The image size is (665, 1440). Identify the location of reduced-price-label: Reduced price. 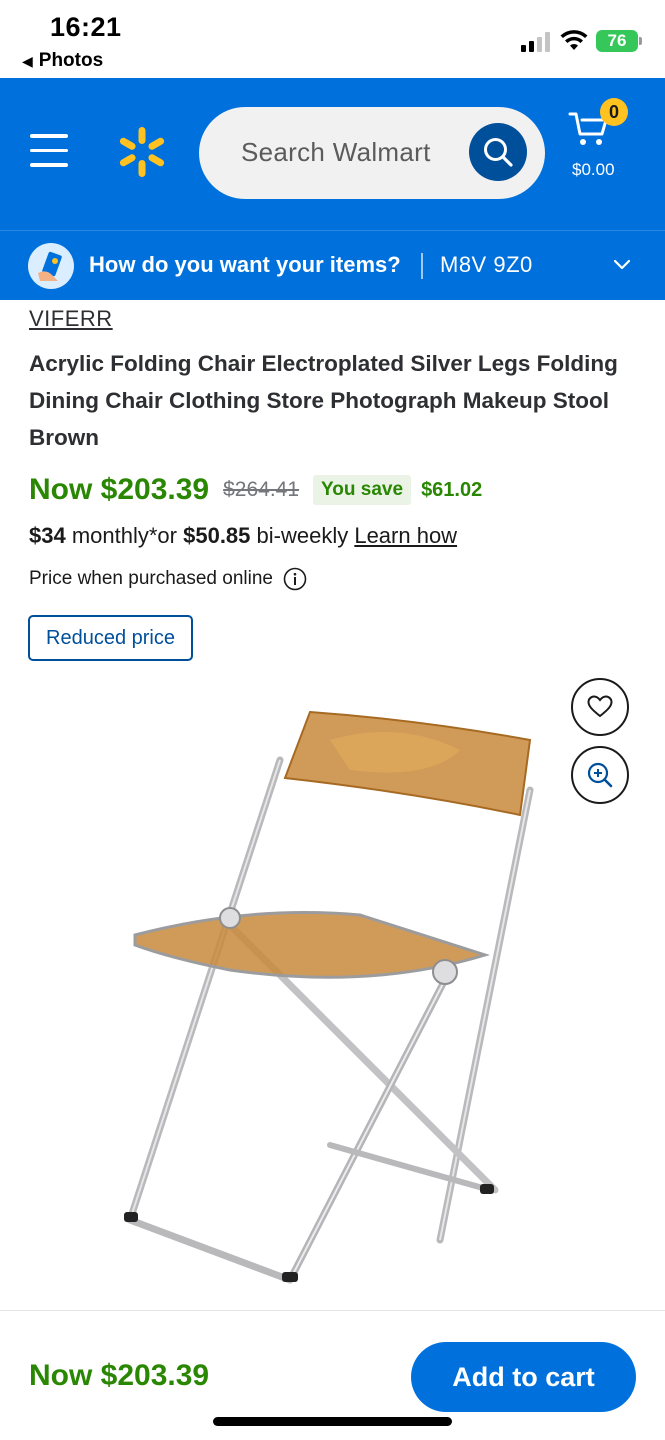
(110, 637).